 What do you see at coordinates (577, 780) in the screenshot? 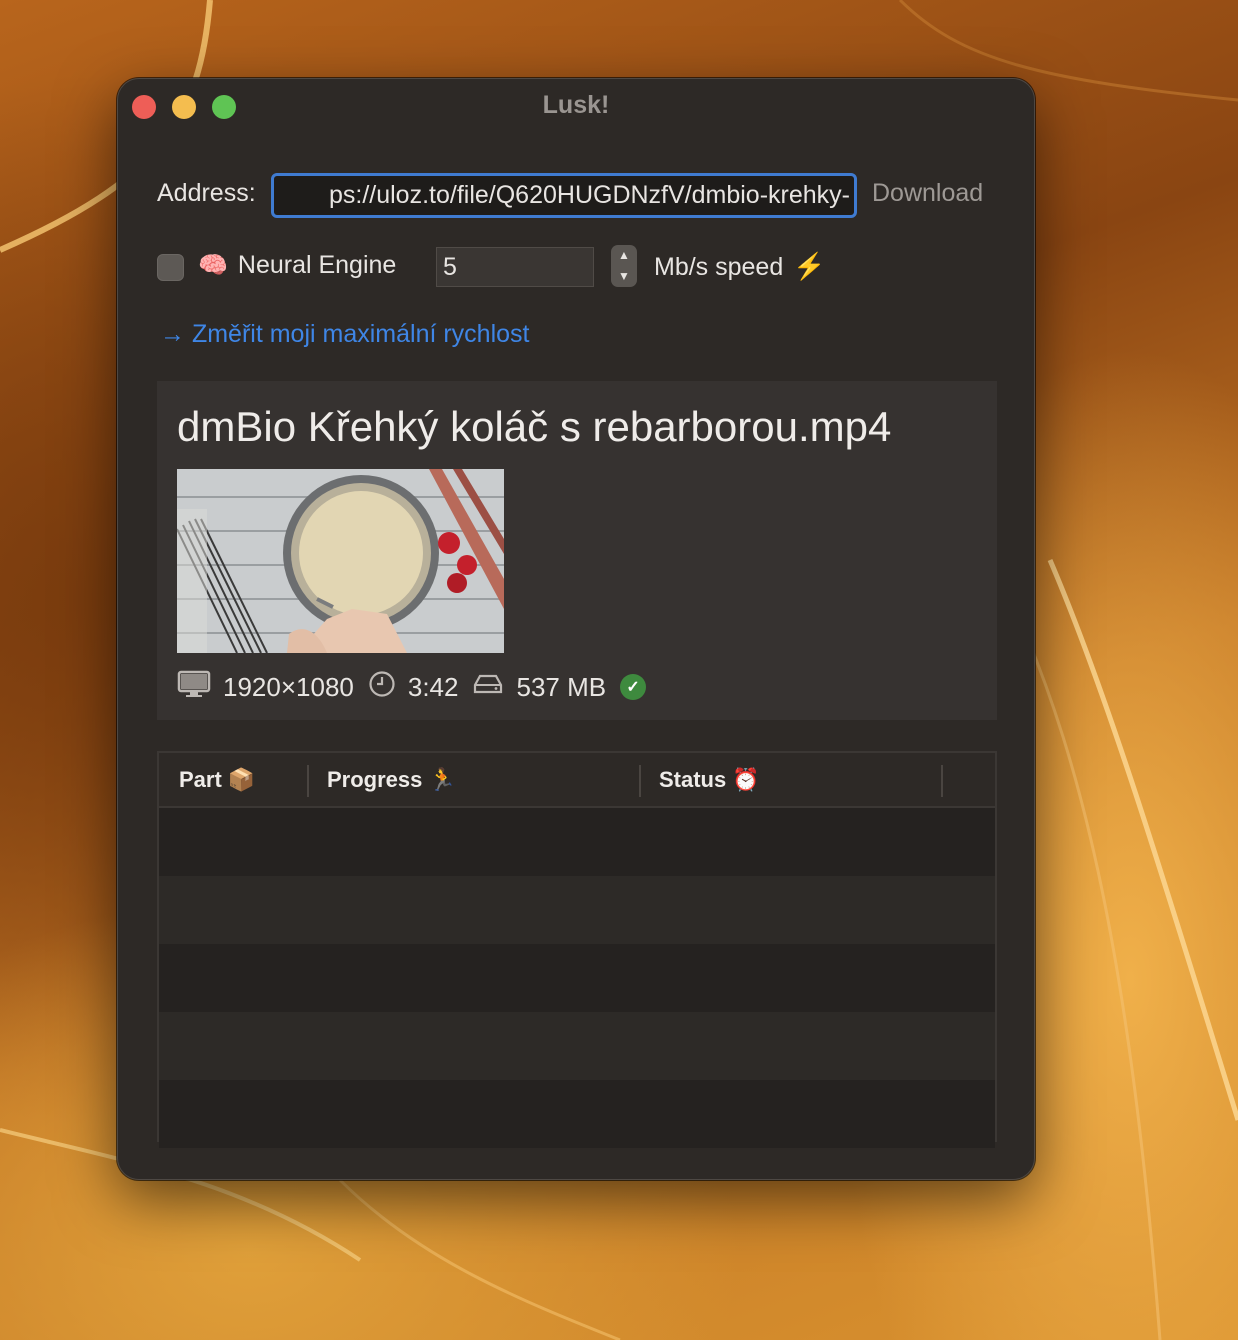
I see `table-header: Part 📦 Progress 🏃 Status ⏰` at bounding box center [577, 780].